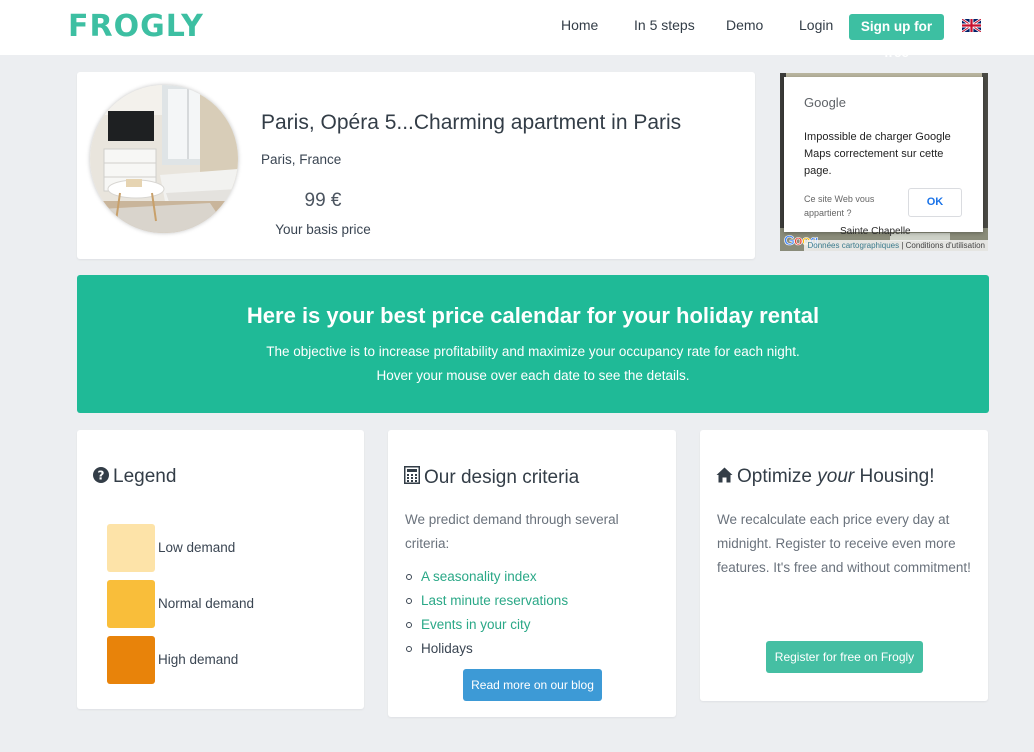 Image resolution: width=1034 pixels, height=752 pixels. Describe the element at coordinates (579, 25) in the screenshot. I see `nav-home: Home` at that location.